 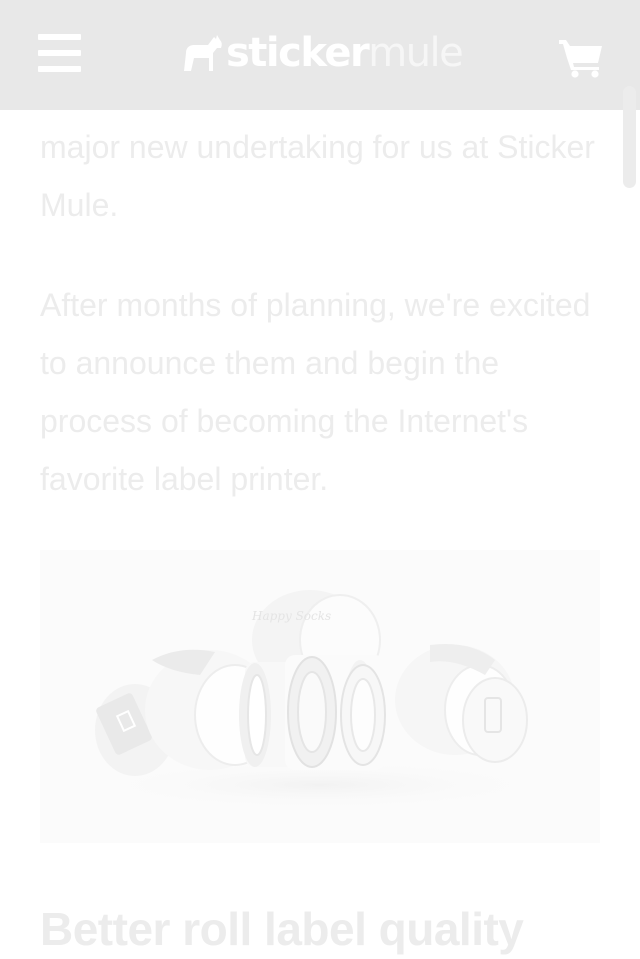 I want to click on logo-wordmark: stickermule, so click(x=345, y=53).